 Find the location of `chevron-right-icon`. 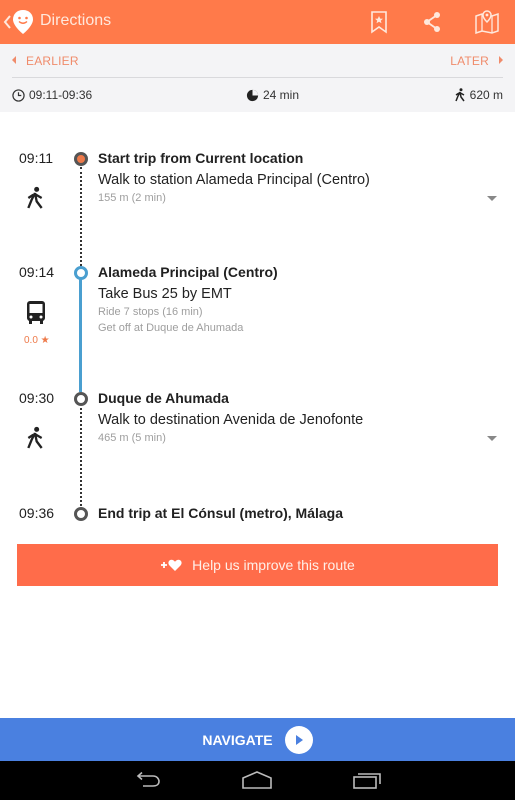

chevron-right-icon is located at coordinates (501, 60).